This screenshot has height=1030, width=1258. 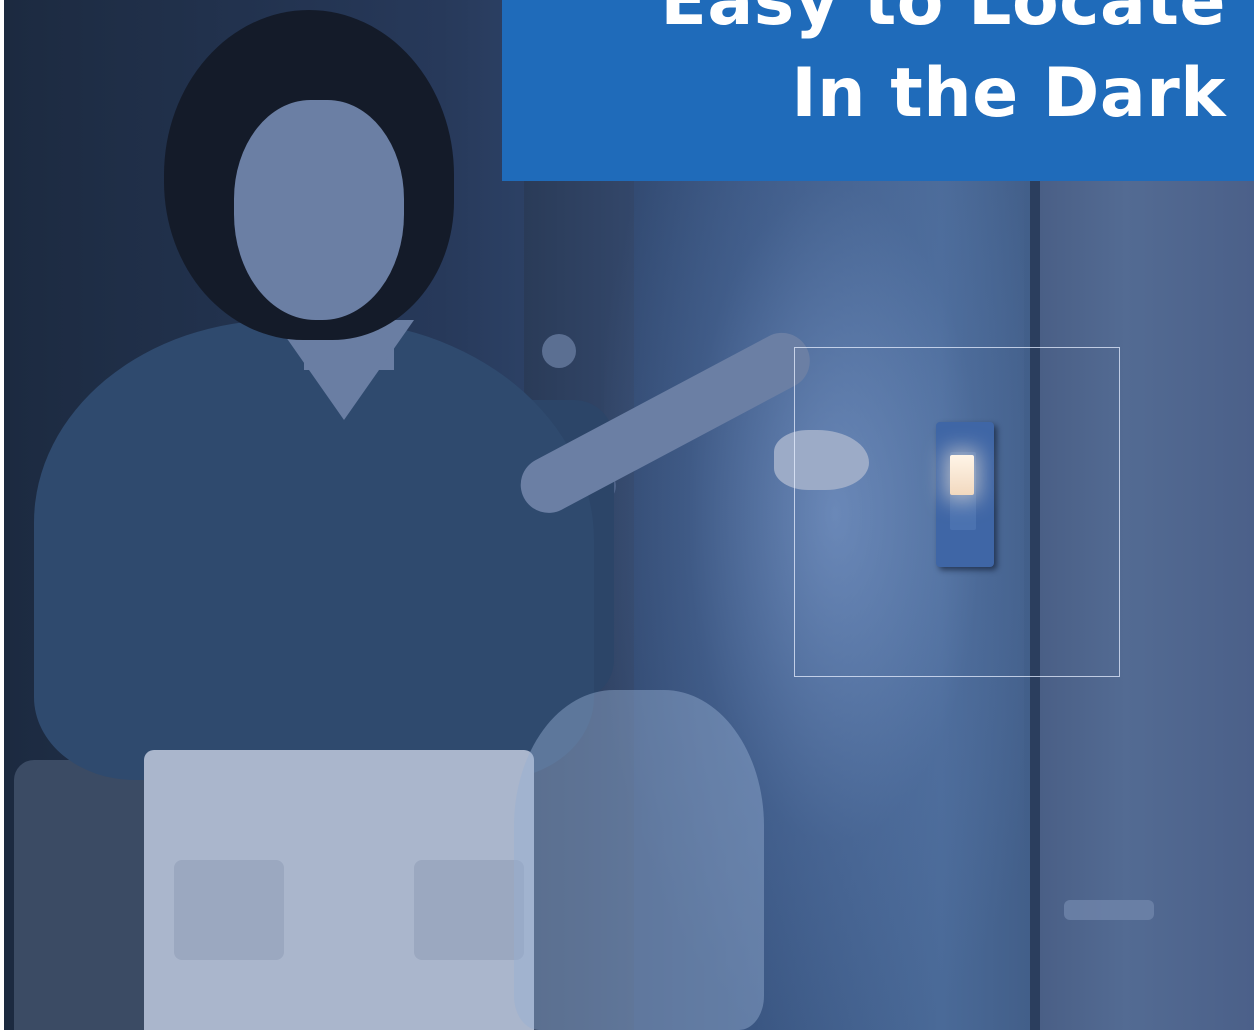 What do you see at coordinates (957, 512) in the screenshot?
I see `highlight-frame` at bounding box center [957, 512].